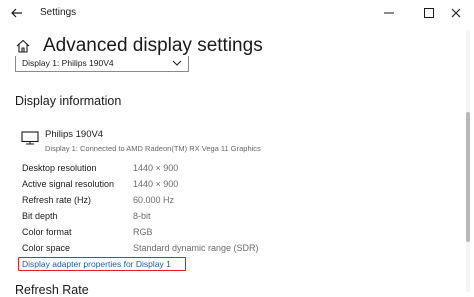  What do you see at coordinates (456, 13) in the screenshot?
I see `close-icon` at bounding box center [456, 13].